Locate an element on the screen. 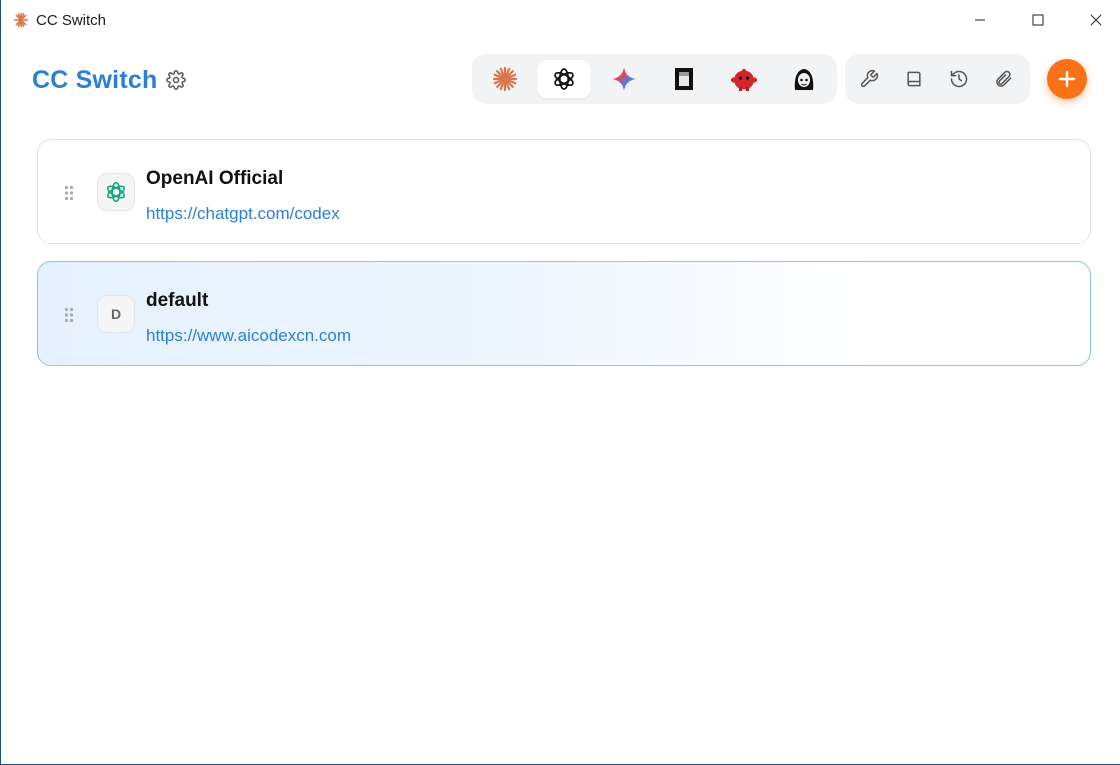 The width and height of the screenshot is (1120, 765). window-title: CC Switch is located at coordinates (71, 20).